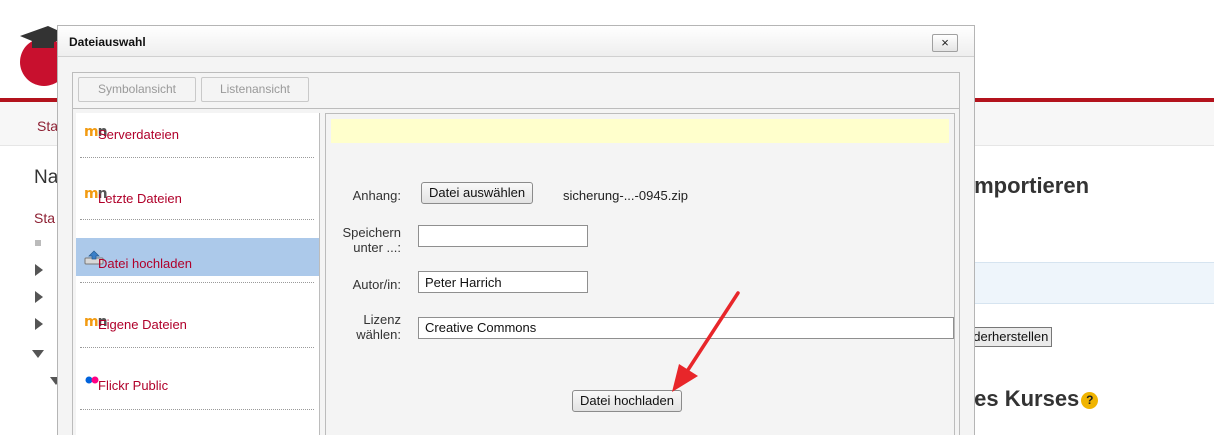  I want to click on repo-item-label: Letzte Dateien, so click(140, 198).